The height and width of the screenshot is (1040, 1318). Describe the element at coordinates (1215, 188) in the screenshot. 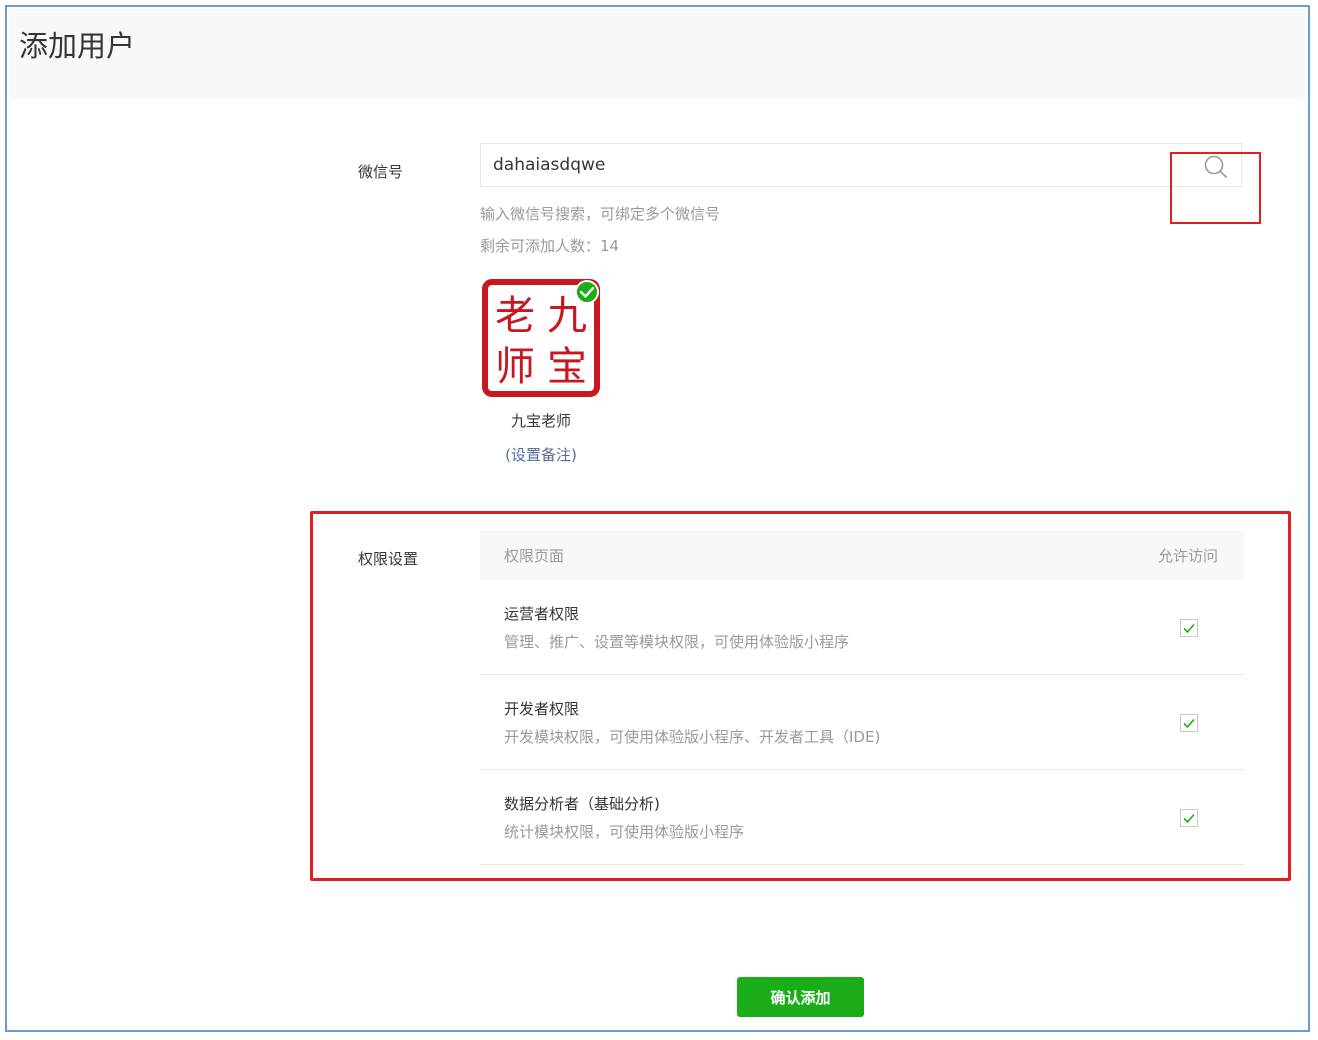

I see `search-highlight-box` at that location.